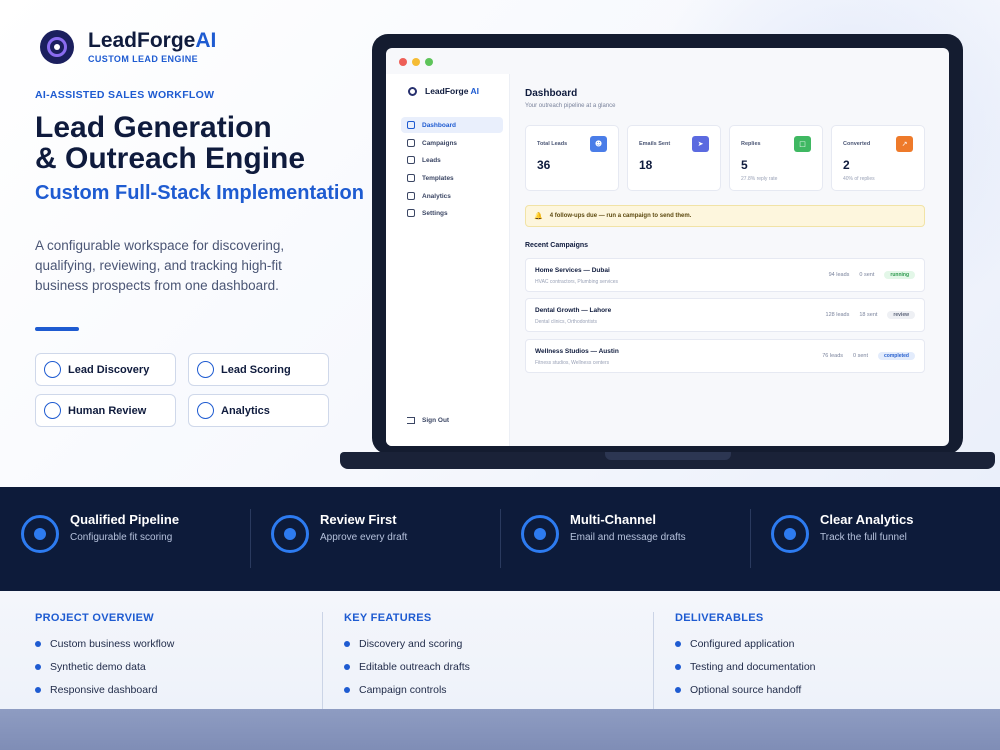 The width and height of the screenshot is (1000, 750). Describe the element at coordinates (152, 40) in the screenshot. I see `brand-name: LeadForgeAI` at that location.